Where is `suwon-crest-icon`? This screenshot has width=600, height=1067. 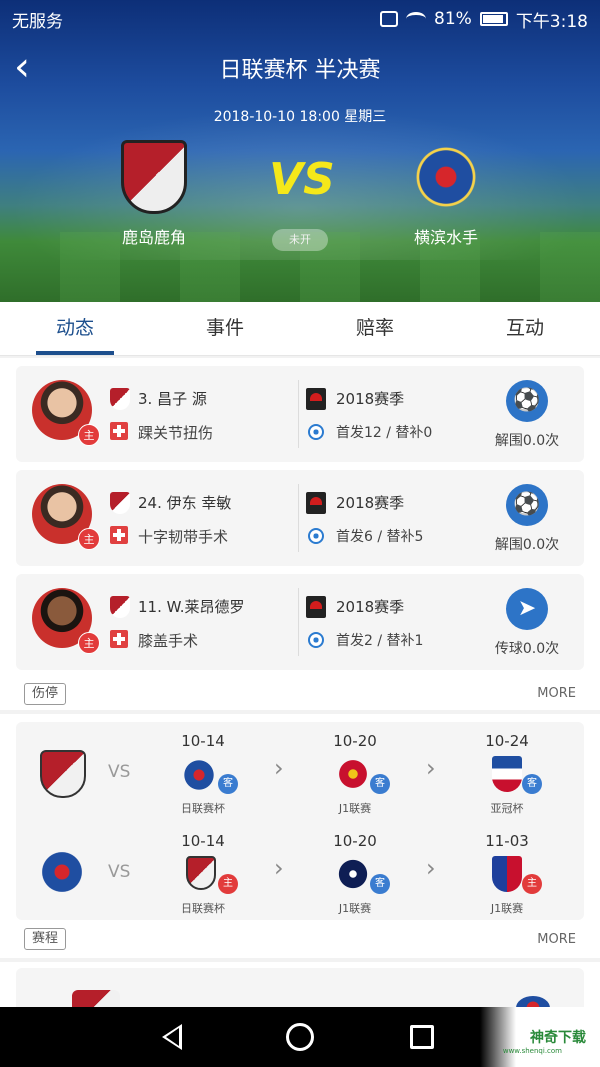 suwon-crest-icon is located at coordinates (507, 774).